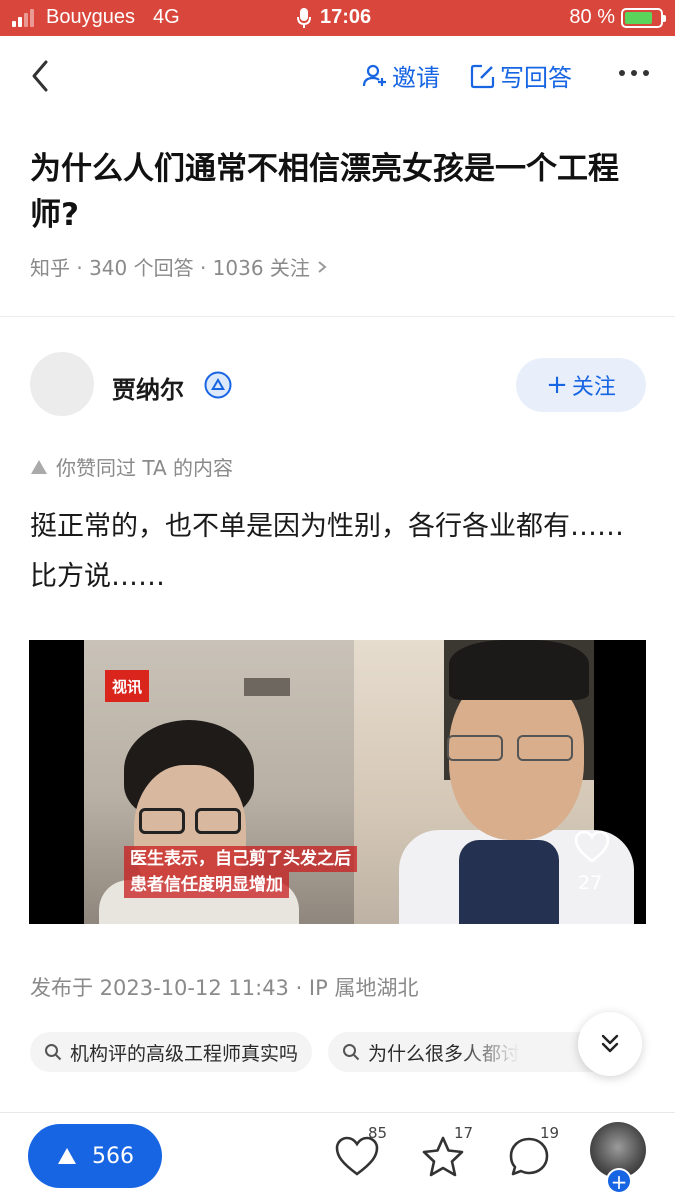 This screenshot has height=1200, width=675. Describe the element at coordinates (337, 316) in the screenshot. I see `section-divider` at that location.